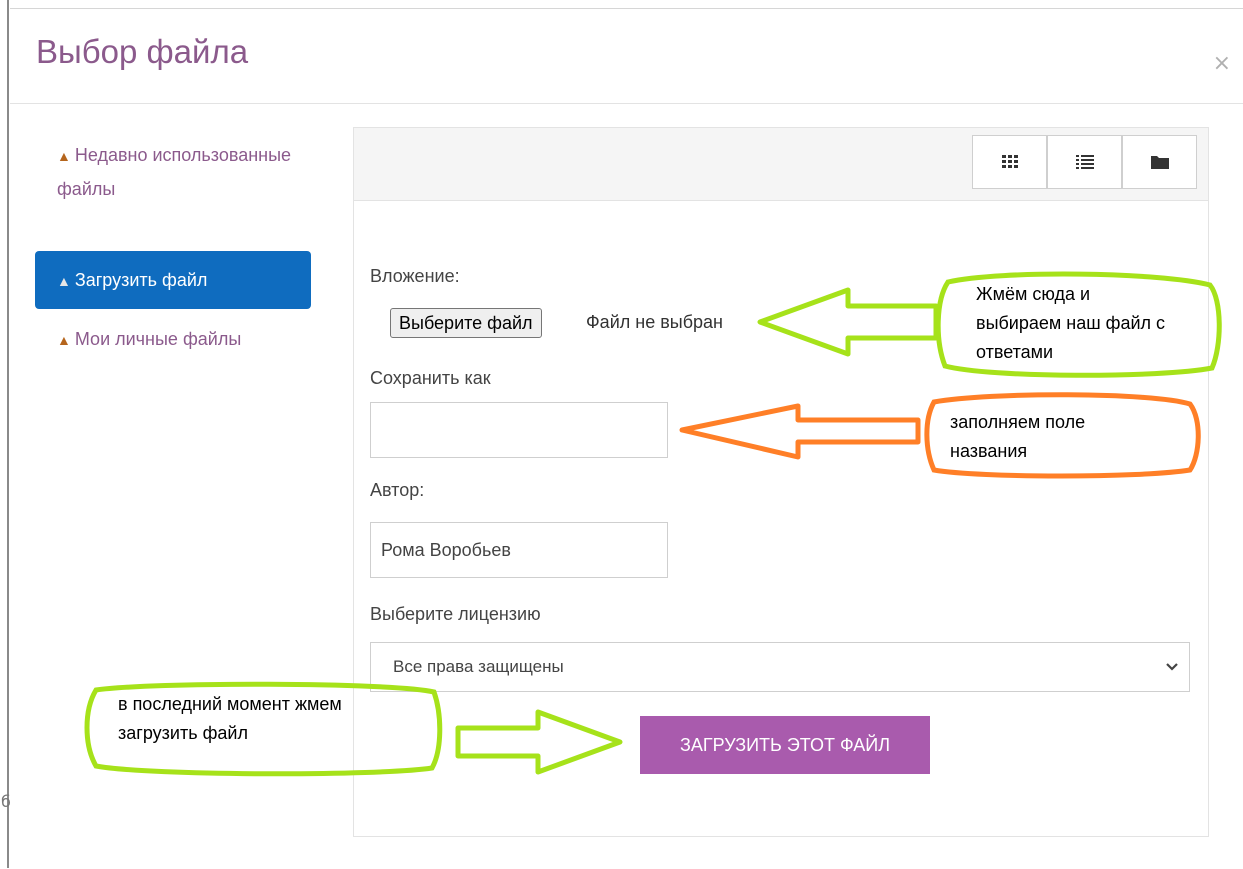  I want to click on note-line: загрузить файл, so click(183, 733).